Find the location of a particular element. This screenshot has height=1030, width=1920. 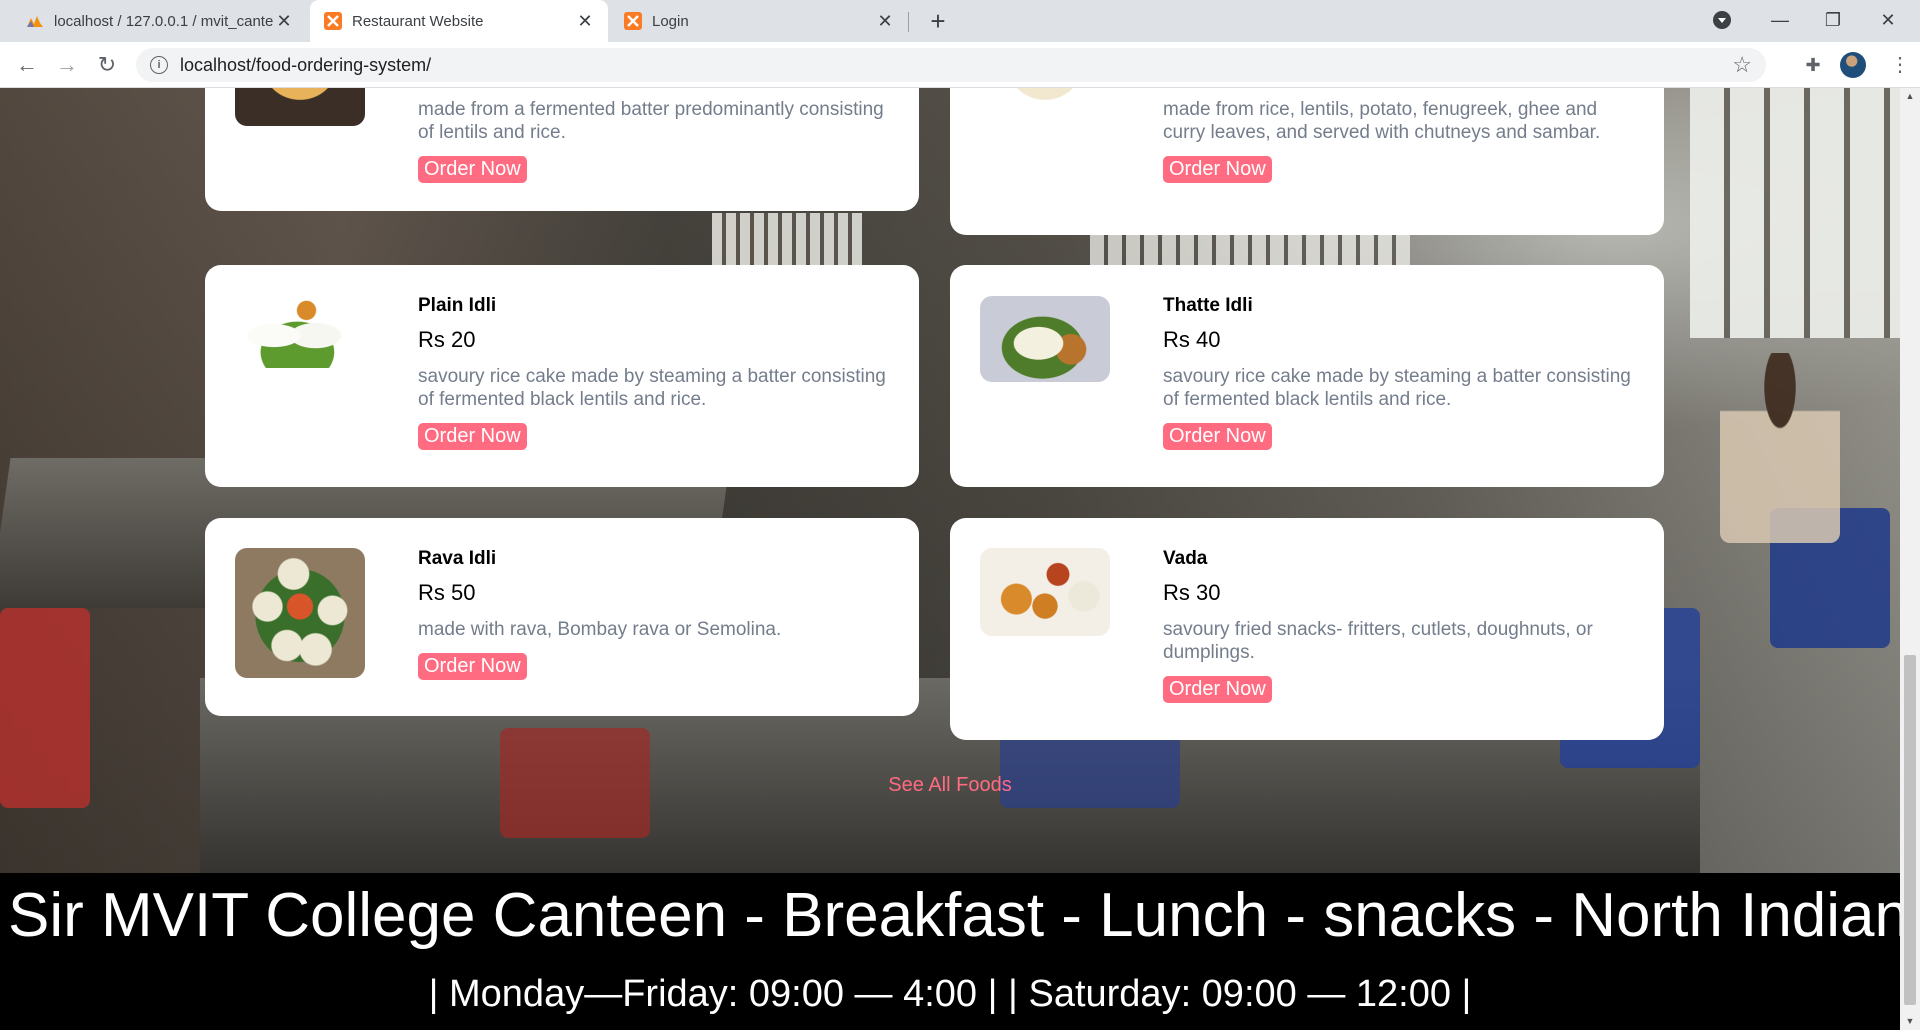

food-name: Rava Idli is located at coordinates (457, 558).